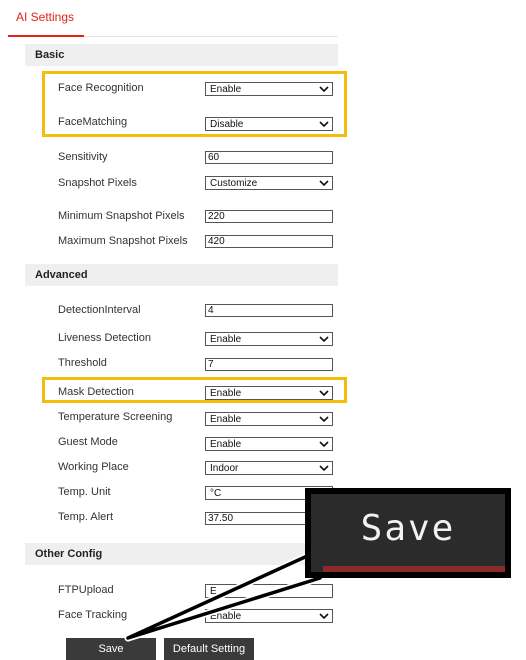 The height and width of the screenshot is (660, 526). What do you see at coordinates (414, 569) in the screenshot?
I see `callout-underline` at bounding box center [414, 569].